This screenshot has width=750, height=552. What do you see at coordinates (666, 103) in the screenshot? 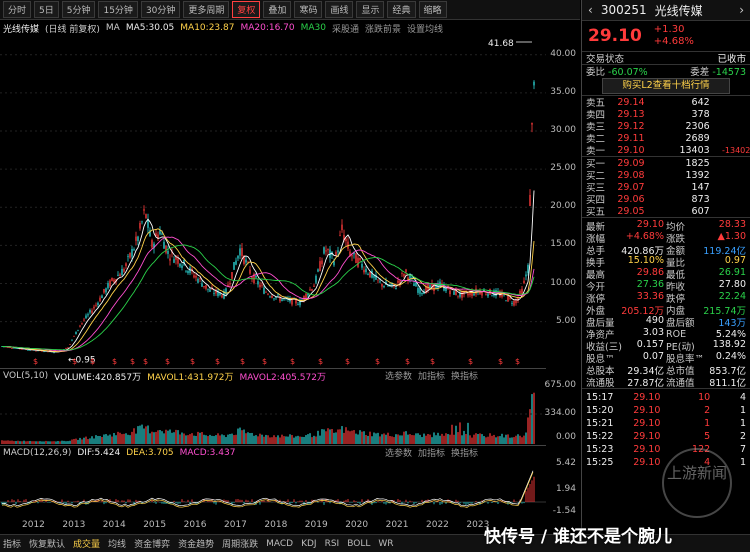
I see `ask-row: 卖五 29.14 642` at bounding box center [666, 103].